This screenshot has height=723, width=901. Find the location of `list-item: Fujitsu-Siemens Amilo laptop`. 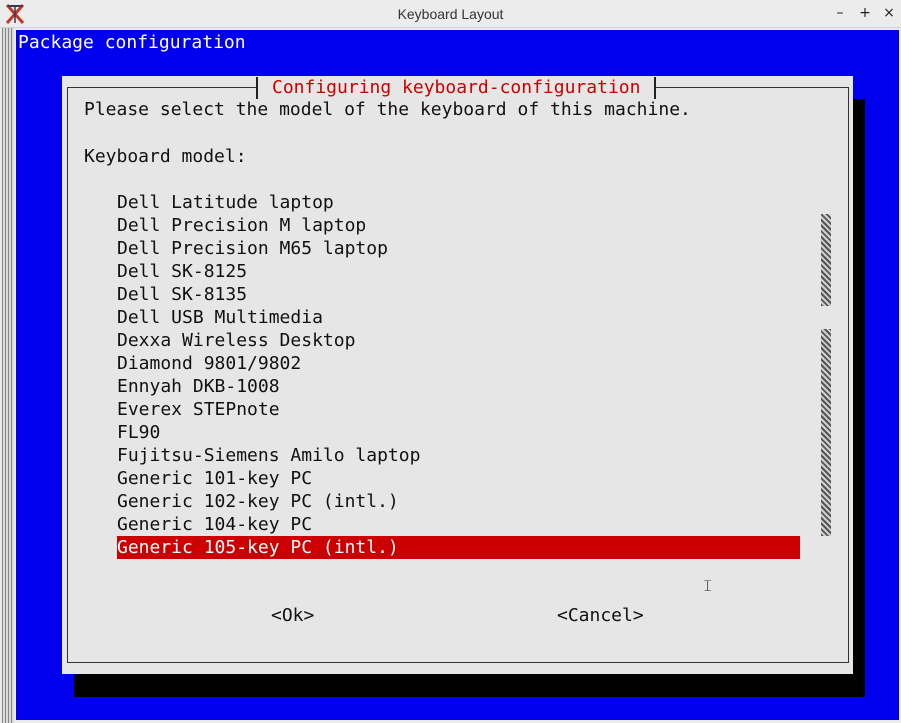

list-item: Fujitsu-Siemens Amilo laptop is located at coordinates (458, 455).